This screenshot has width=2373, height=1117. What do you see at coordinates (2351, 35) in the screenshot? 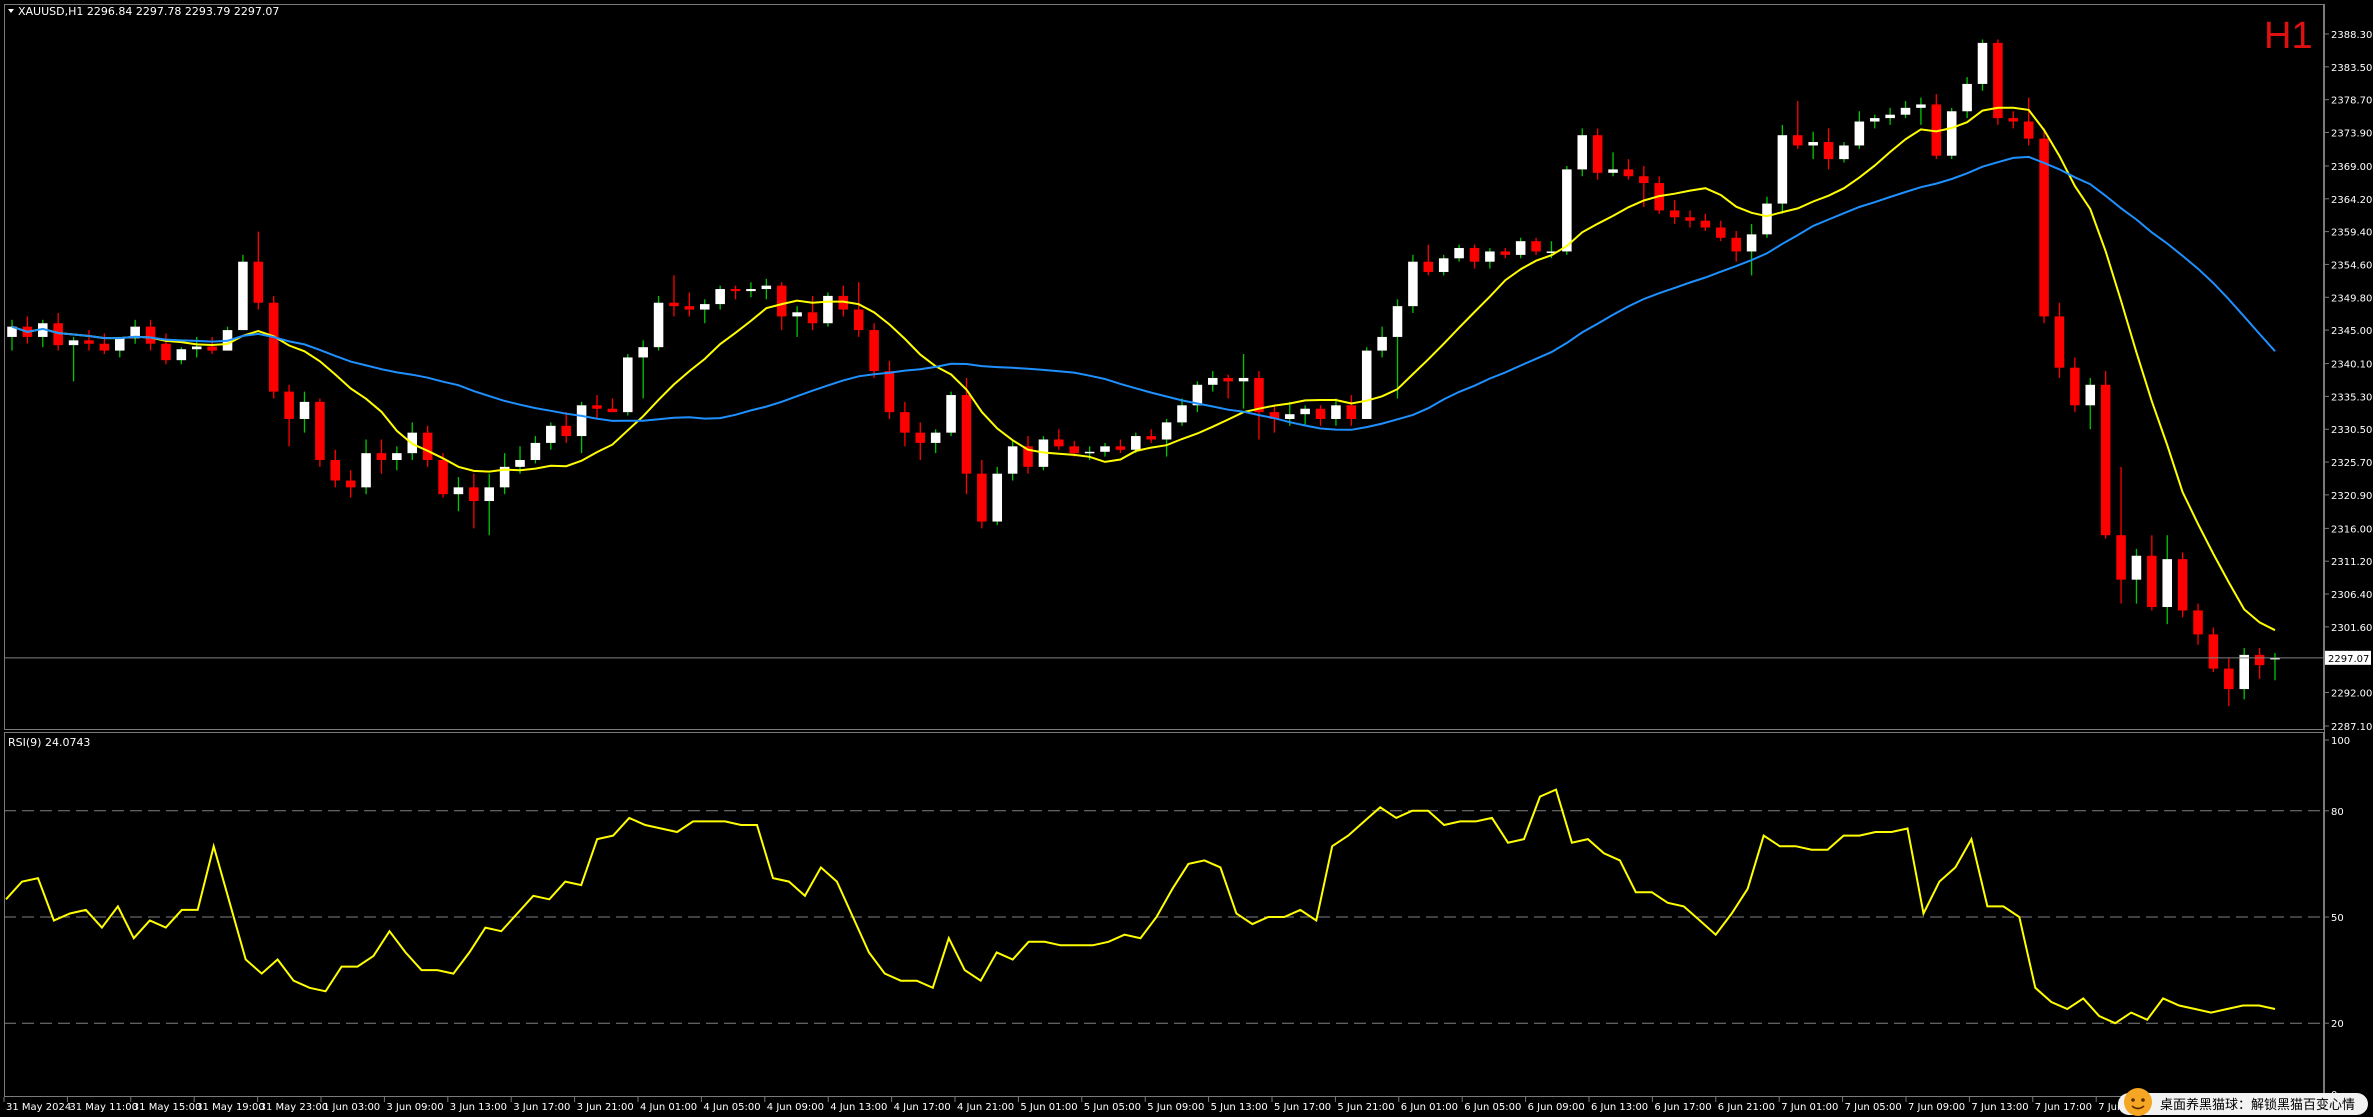
I see `price-tick-label: 2388.30` at bounding box center [2351, 35].